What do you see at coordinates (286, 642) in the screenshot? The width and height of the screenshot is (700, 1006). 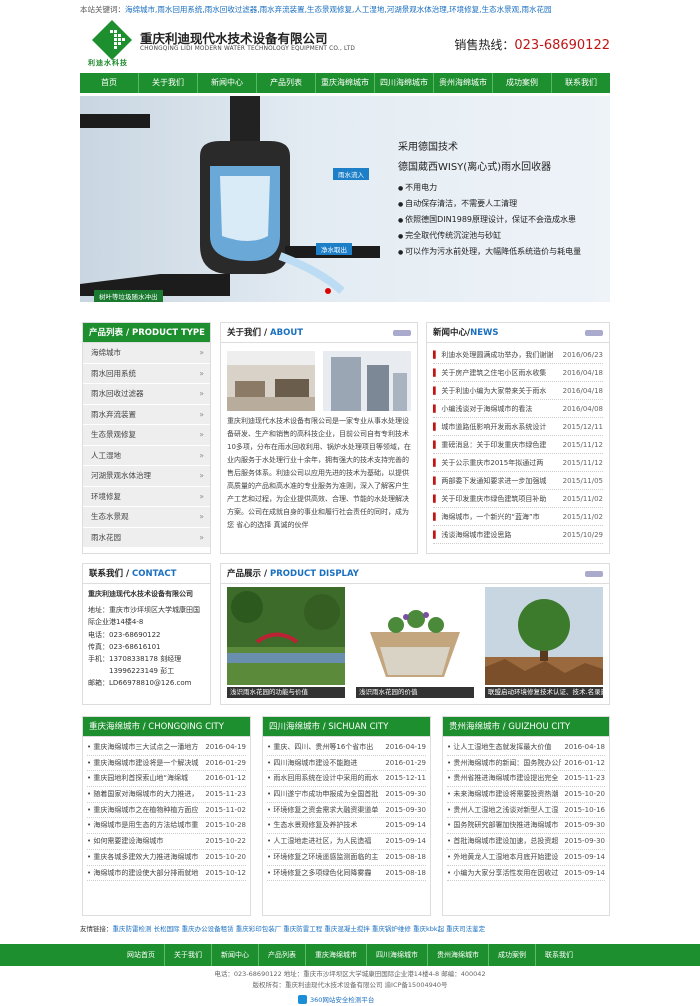 I see `display-item: 浅识雨水花园的功能与价值` at bounding box center [286, 642].